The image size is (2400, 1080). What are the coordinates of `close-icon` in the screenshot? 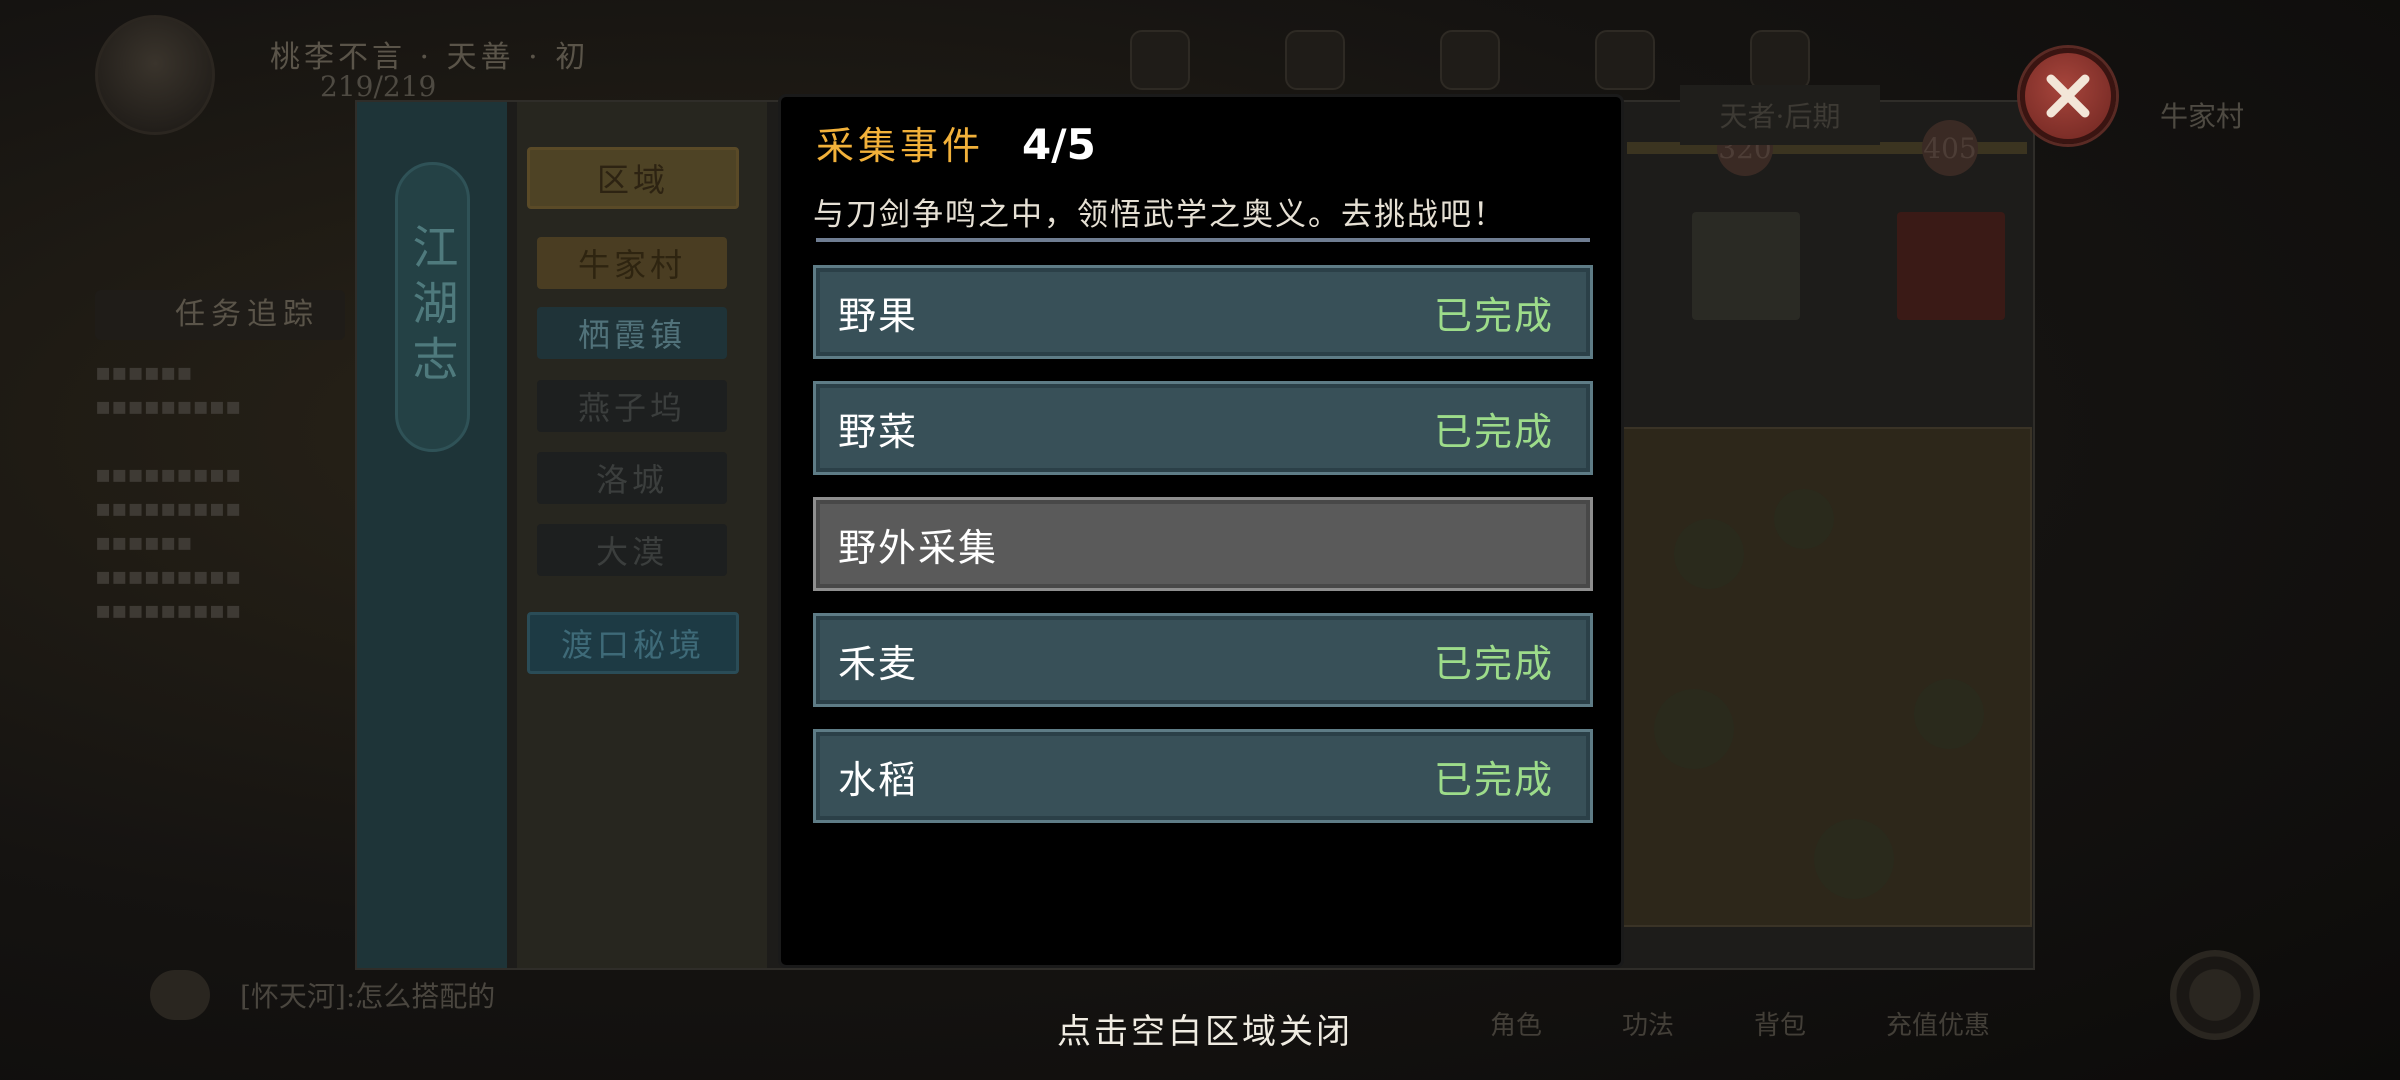 It's located at (2068, 96).